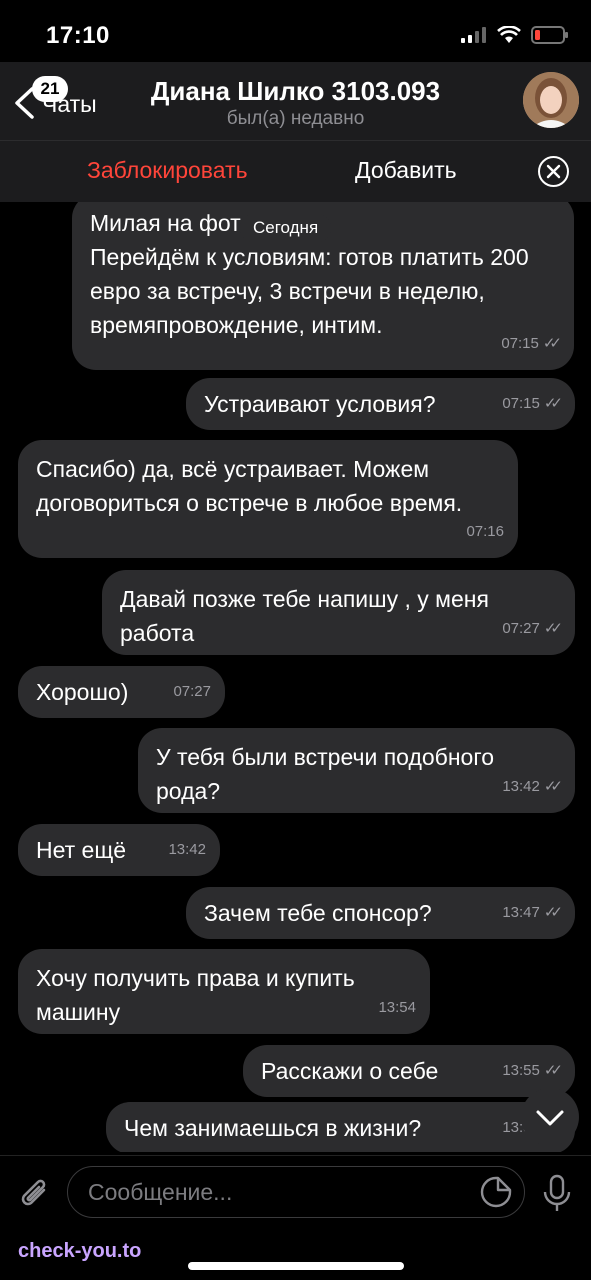 This screenshot has height=1280, width=591. I want to click on status-bar: 17:10, so click(295, 35).